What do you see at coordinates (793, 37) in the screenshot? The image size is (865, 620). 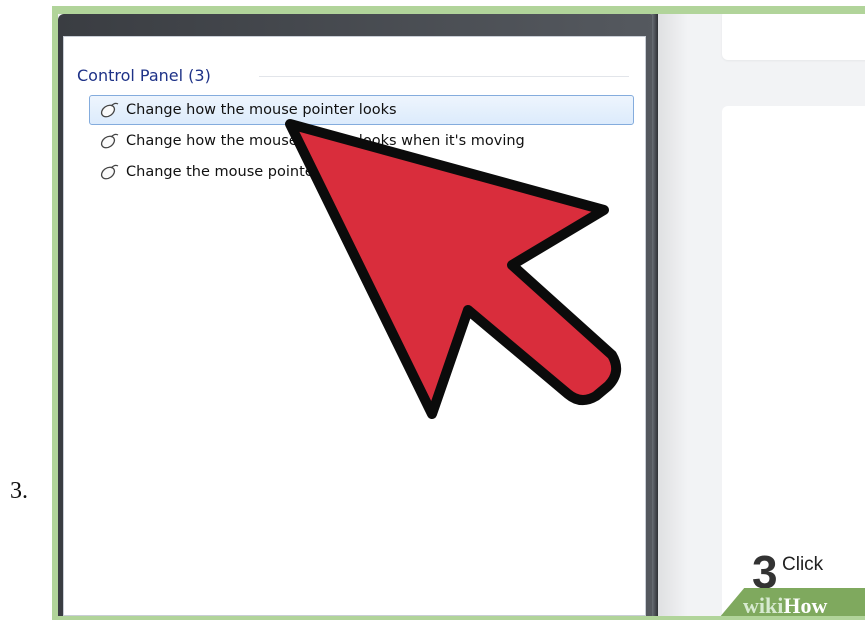 I see `right-card-top` at bounding box center [793, 37].